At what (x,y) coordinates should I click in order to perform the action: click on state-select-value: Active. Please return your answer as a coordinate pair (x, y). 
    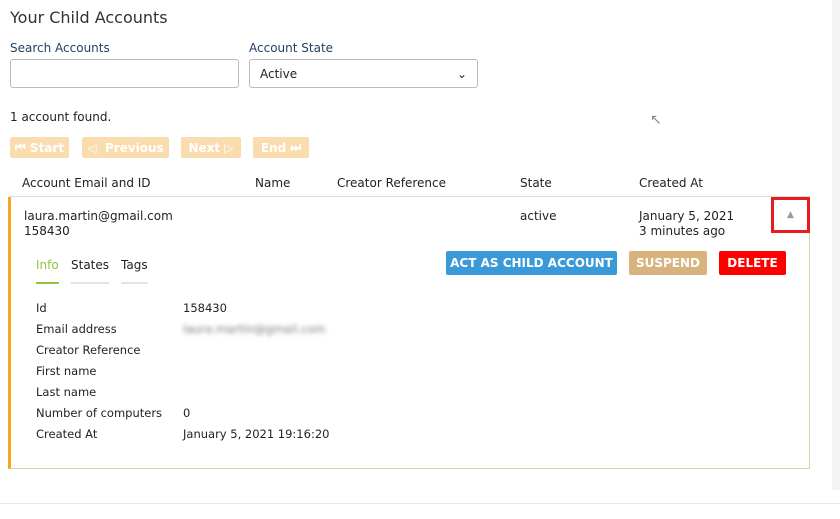
    Looking at the image, I should click on (279, 73).